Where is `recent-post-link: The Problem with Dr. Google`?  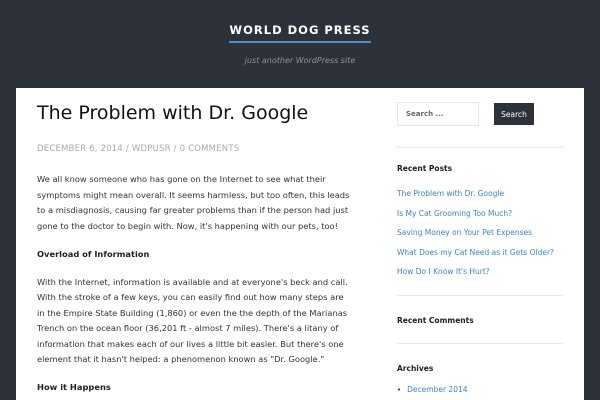 recent-post-link: The Problem with Dr. Google is located at coordinates (482, 199).